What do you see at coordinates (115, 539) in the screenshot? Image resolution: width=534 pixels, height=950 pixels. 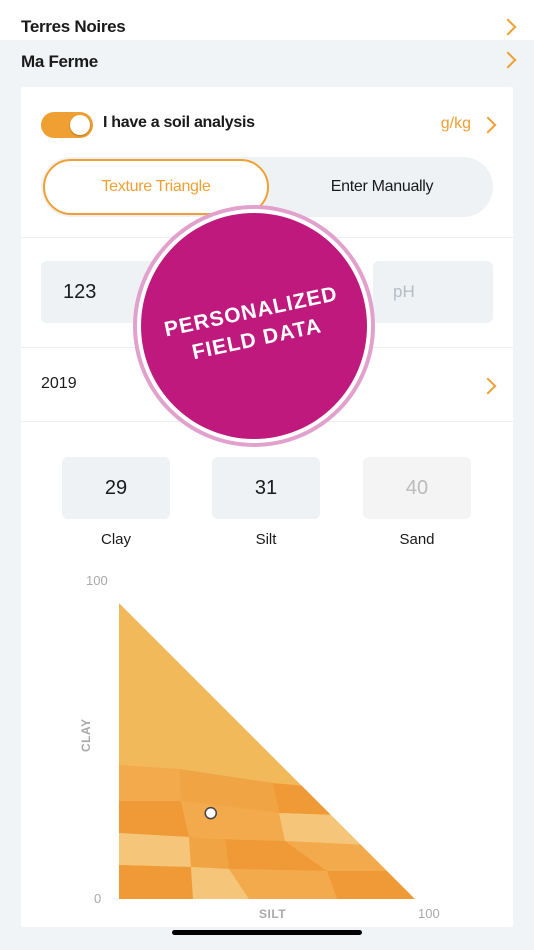 I see `clay-label: Clay` at bounding box center [115, 539].